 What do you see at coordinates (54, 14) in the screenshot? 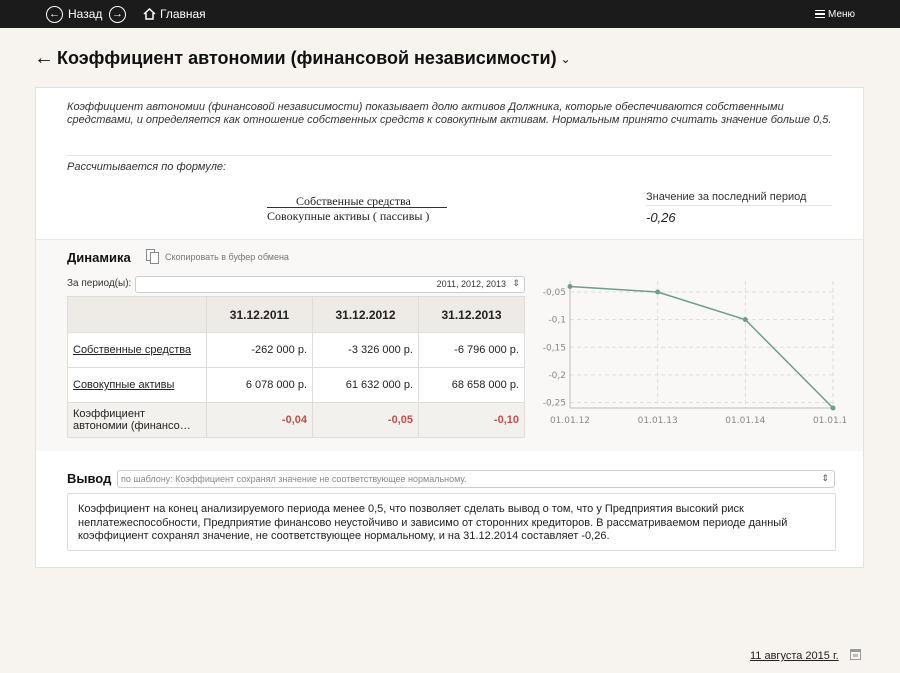
I see `arrow-left-icon: ←` at bounding box center [54, 14].